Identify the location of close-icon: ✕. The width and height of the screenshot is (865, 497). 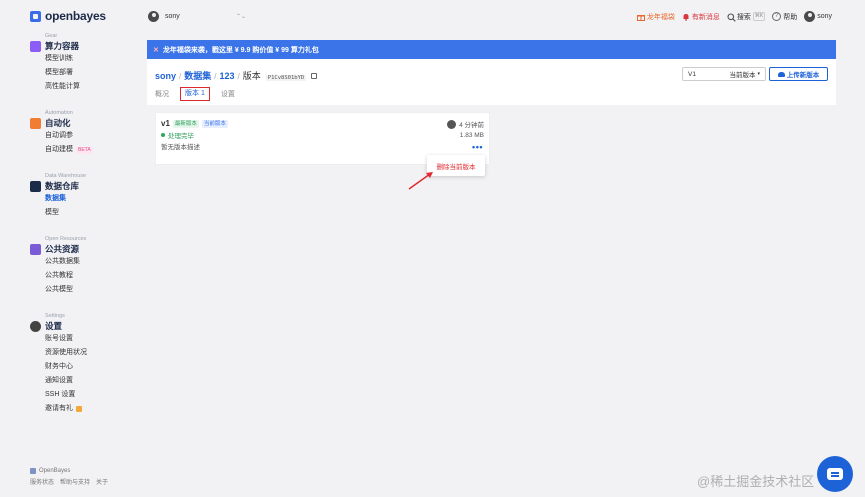
(156, 50).